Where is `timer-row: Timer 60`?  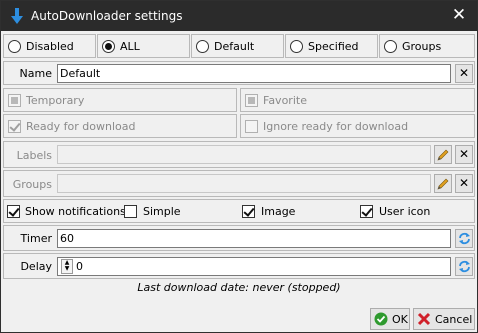
timer-row: Timer 60 is located at coordinates (239, 238).